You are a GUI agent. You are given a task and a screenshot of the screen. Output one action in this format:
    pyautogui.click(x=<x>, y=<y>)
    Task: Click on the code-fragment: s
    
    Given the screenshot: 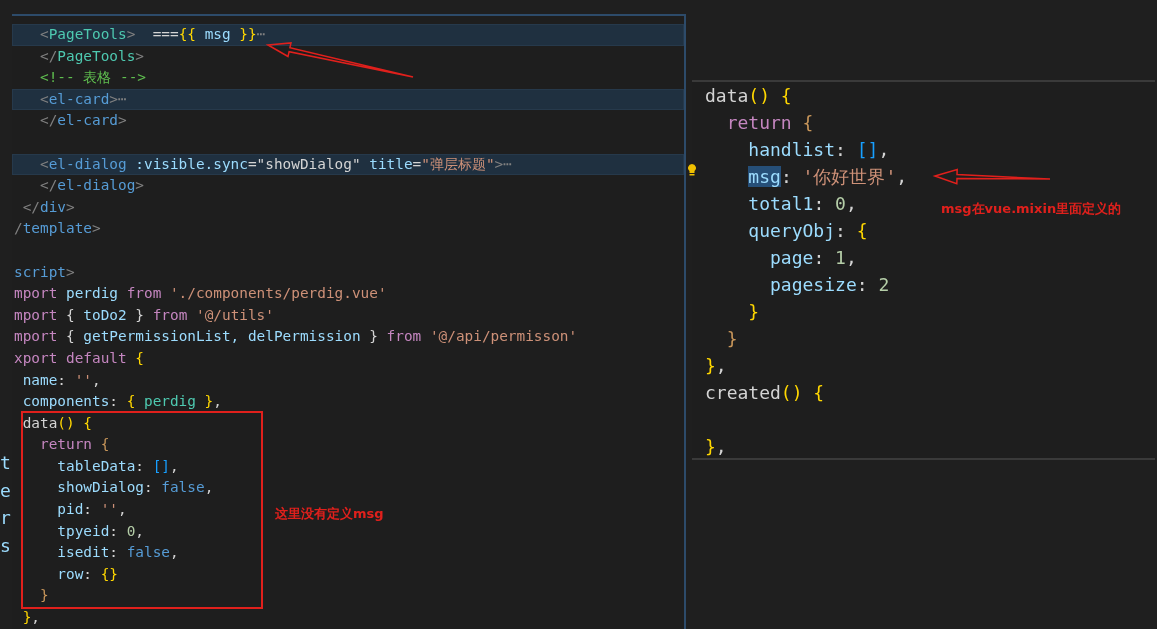 What is the action you would take?
    pyautogui.click(x=6, y=545)
    